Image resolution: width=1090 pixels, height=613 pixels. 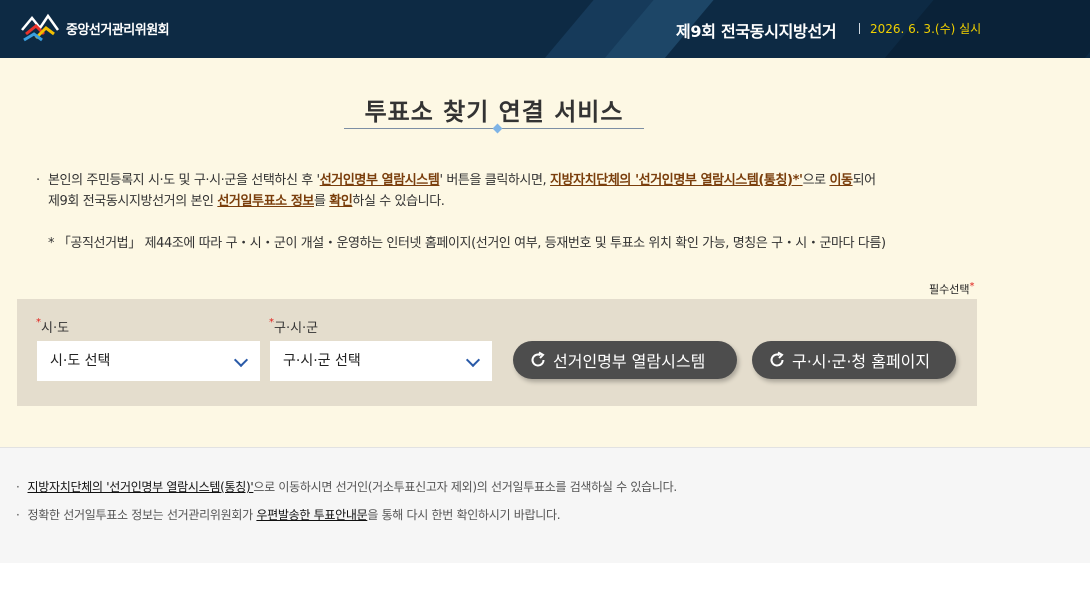 I want to click on gusigun-selected-value: 구·시·군 선택, so click(x=322, y=361).